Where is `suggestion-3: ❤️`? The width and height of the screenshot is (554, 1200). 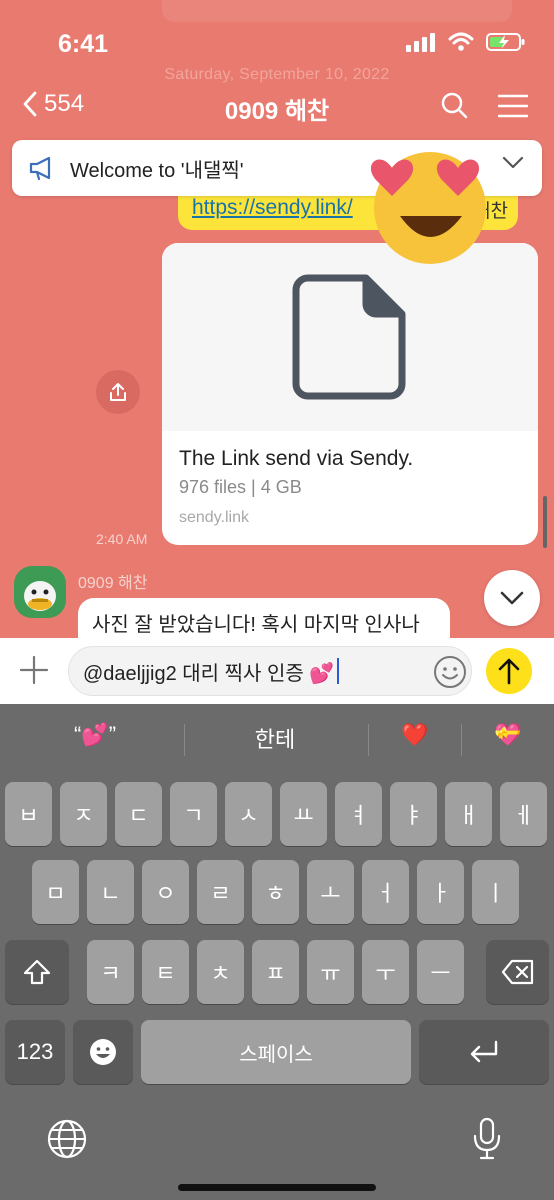 suggestion-3: ❤️ is located at coordinates (415, 735).